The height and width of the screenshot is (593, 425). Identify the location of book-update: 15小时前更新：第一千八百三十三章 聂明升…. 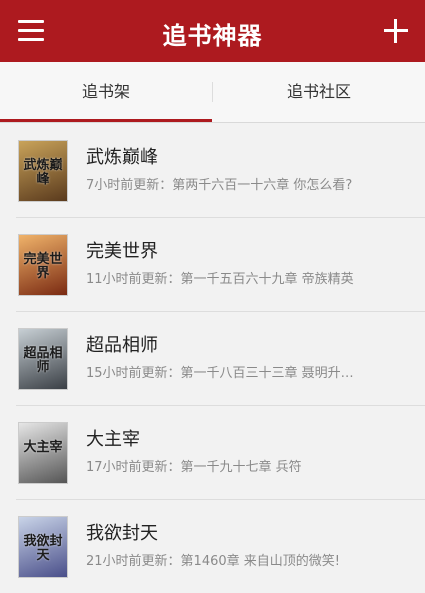
(220, 373).